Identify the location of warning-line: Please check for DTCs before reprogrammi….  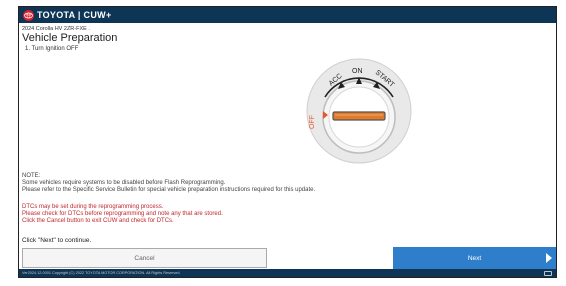
(122, 214).